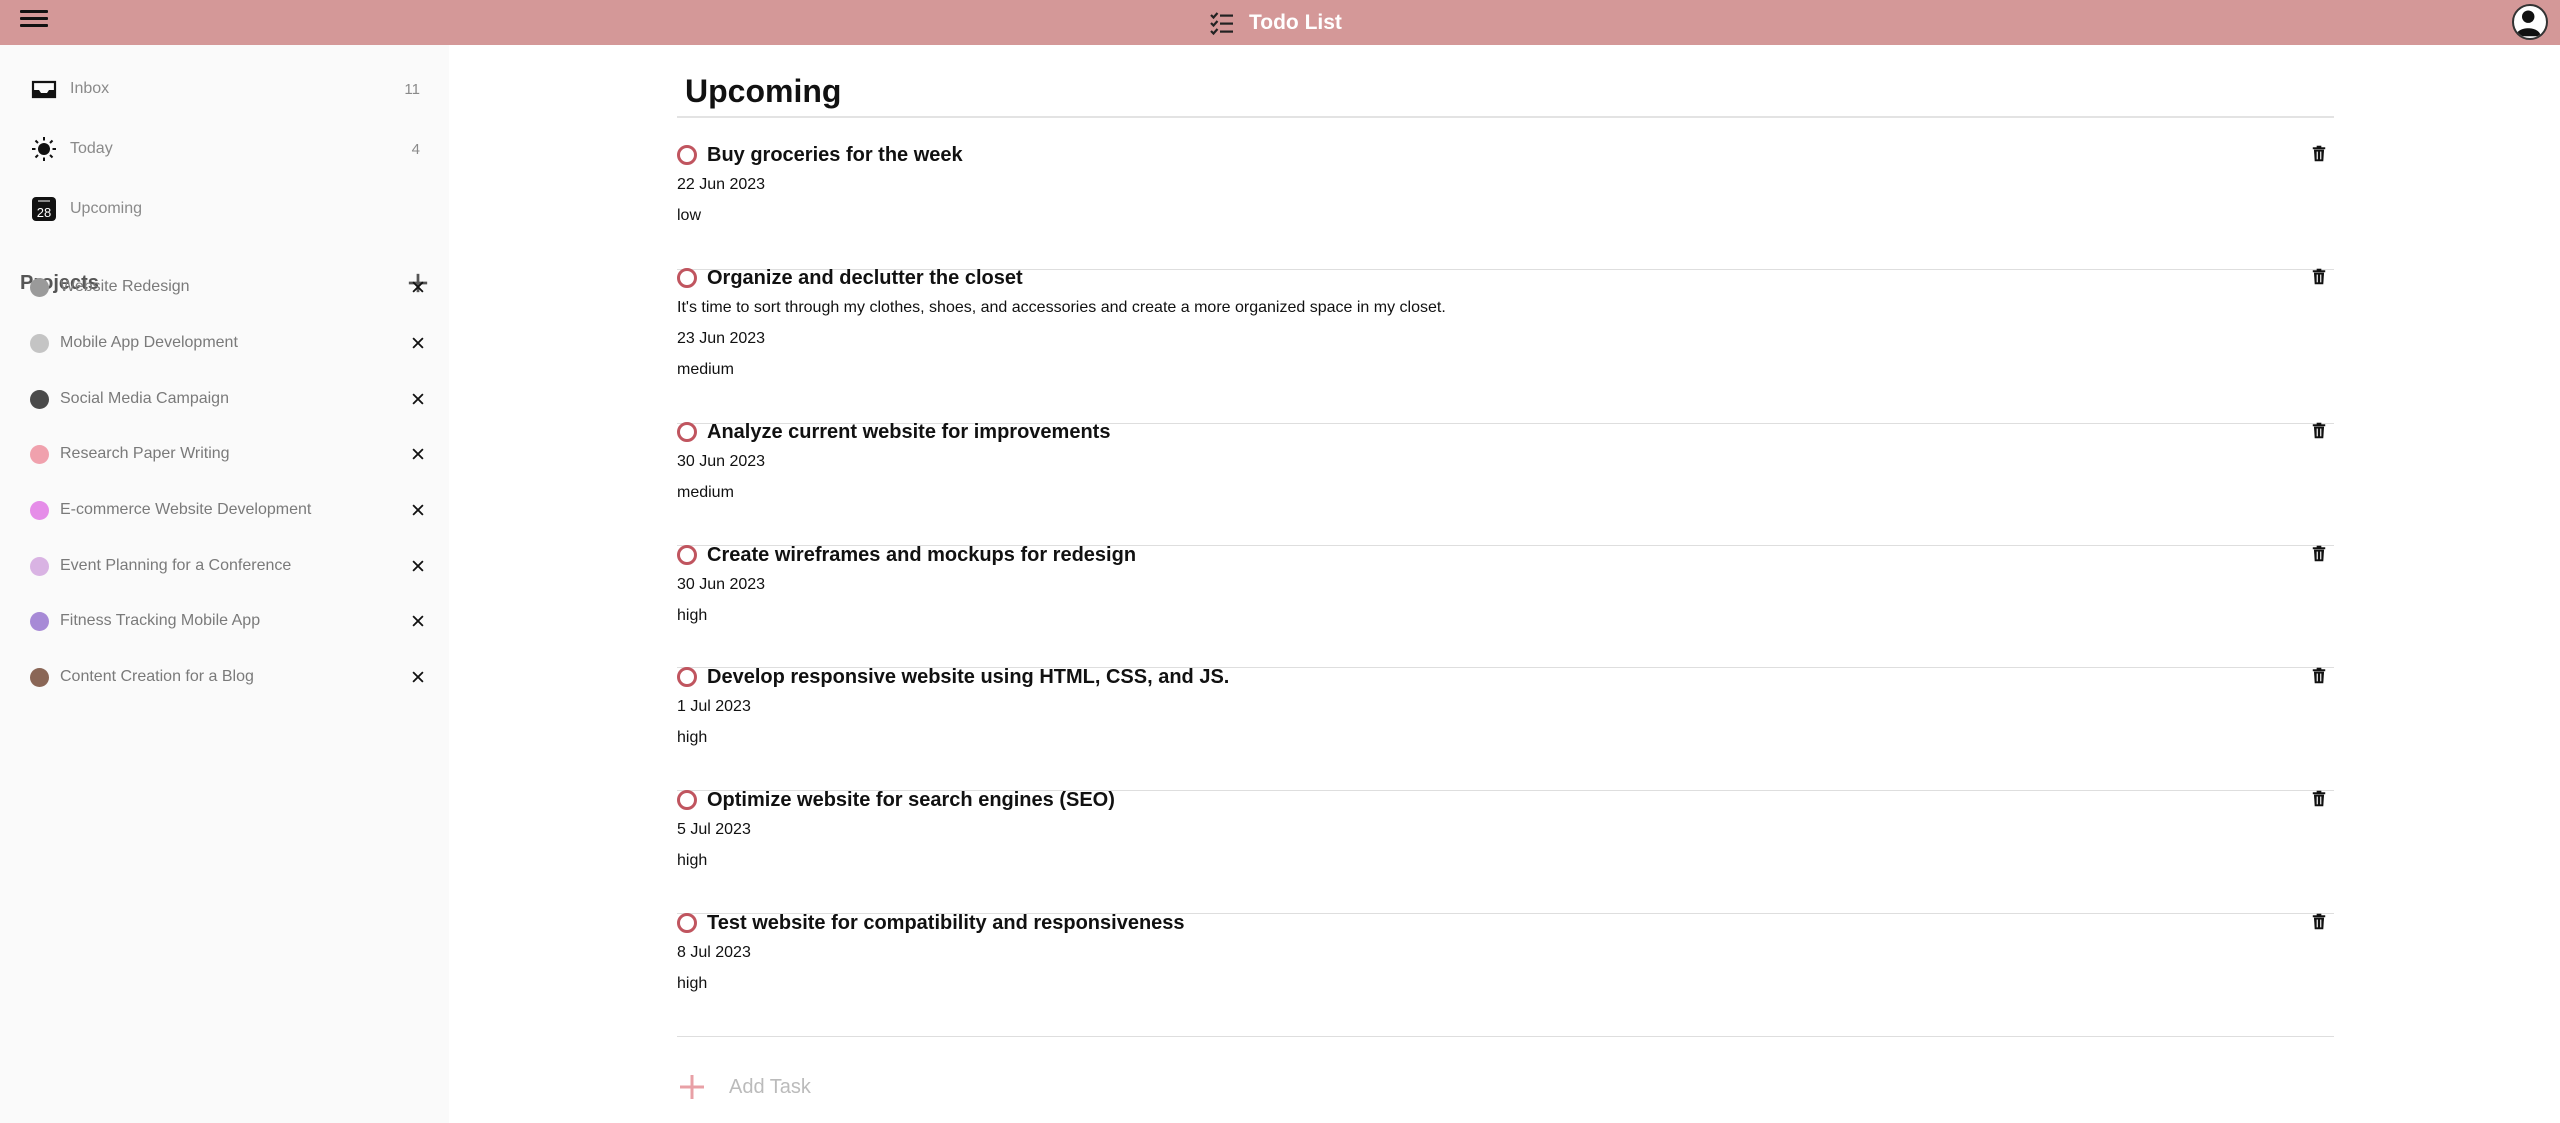 This screenshot has width=2560, height=1123. Describe the element at coordinates (714, 829) in the screenshot. I see `task-due-date: 5 Jul 2023` at that location.